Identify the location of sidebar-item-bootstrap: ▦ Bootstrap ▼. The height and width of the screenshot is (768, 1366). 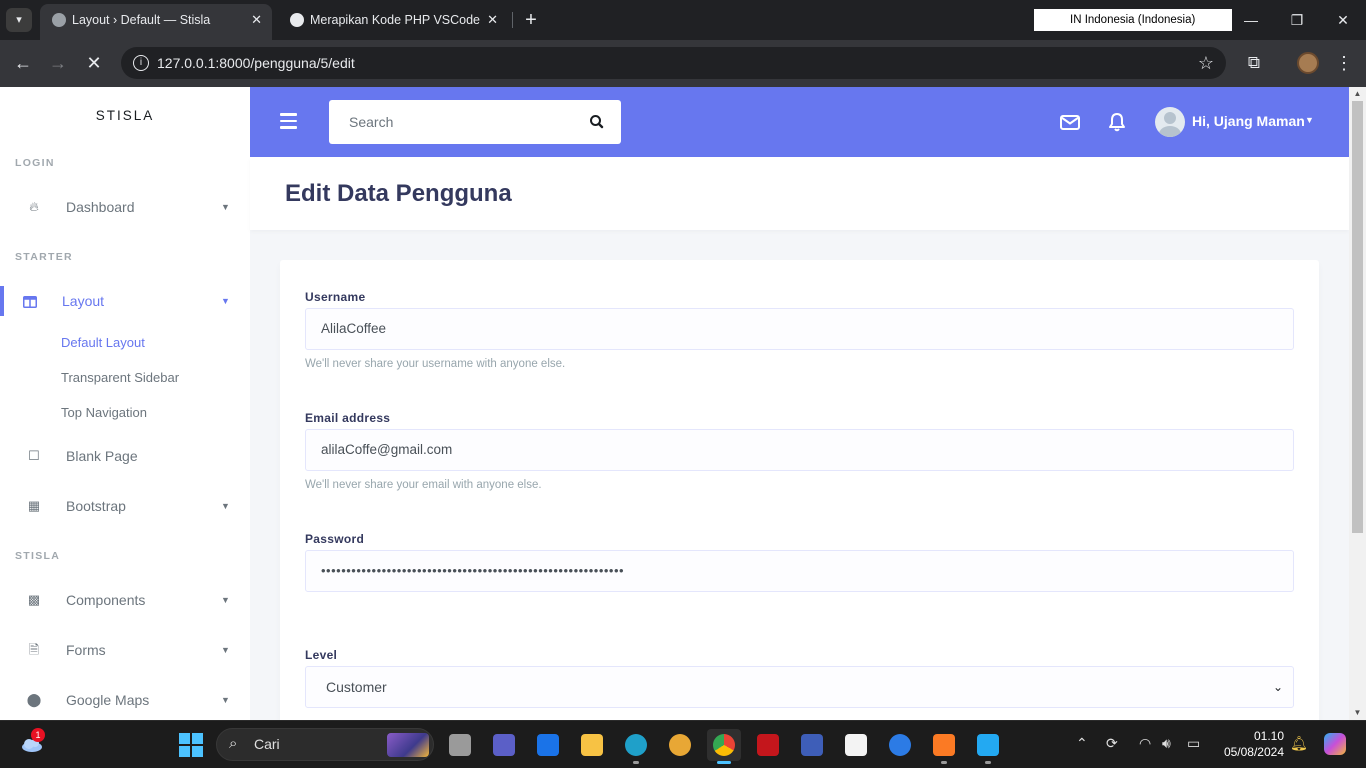
(125, 506).